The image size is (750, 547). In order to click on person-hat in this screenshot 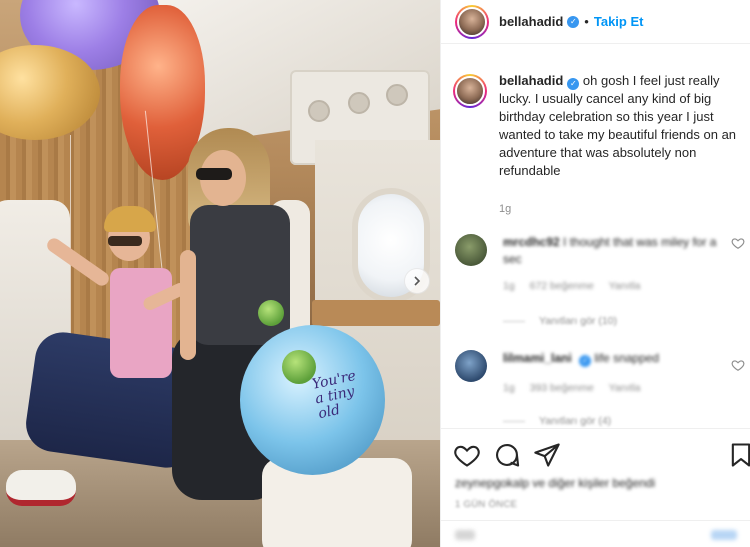, I will do `click(130, 219)`.